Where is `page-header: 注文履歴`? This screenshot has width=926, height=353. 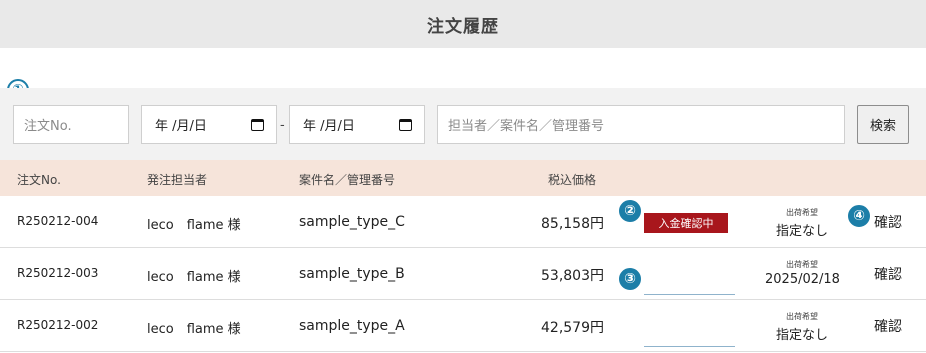
page-header: 注文履歴 is located at coordinates (463, 24).